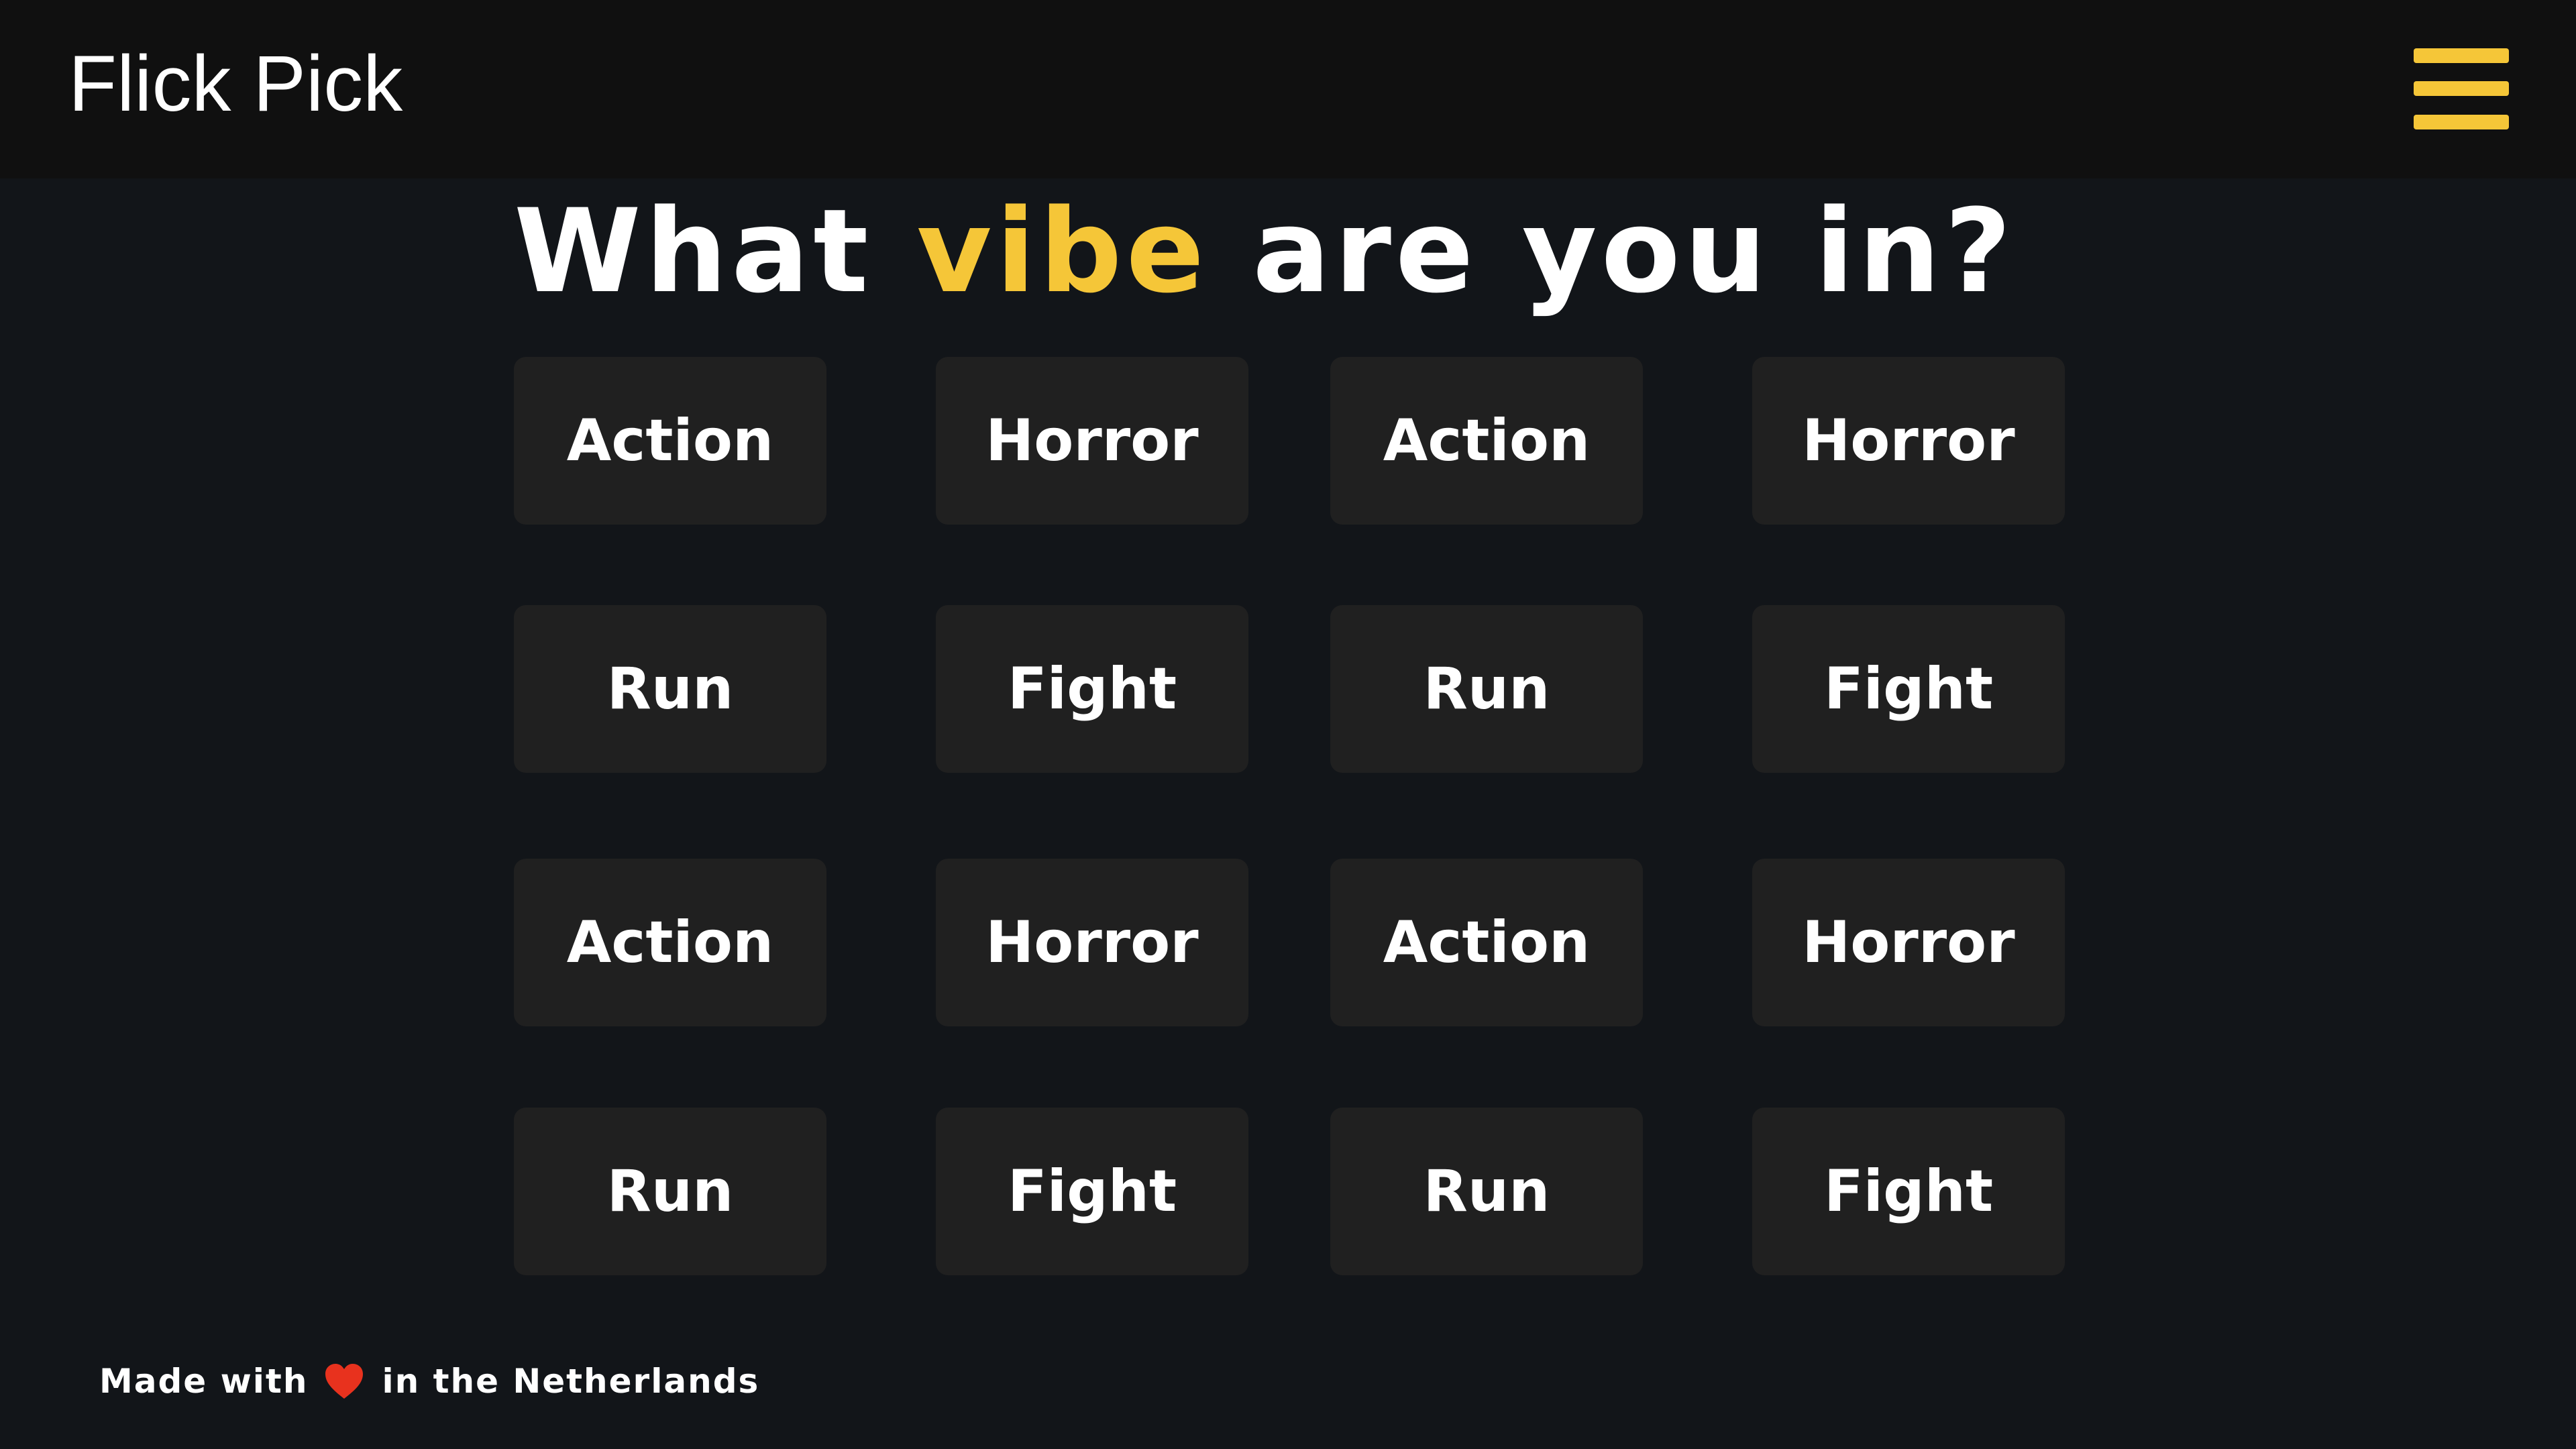  What do you see at coordinates (204, 1381) in the screenshot?
I see `footer-text-before: Made with` at bounding box center [204, 1381].